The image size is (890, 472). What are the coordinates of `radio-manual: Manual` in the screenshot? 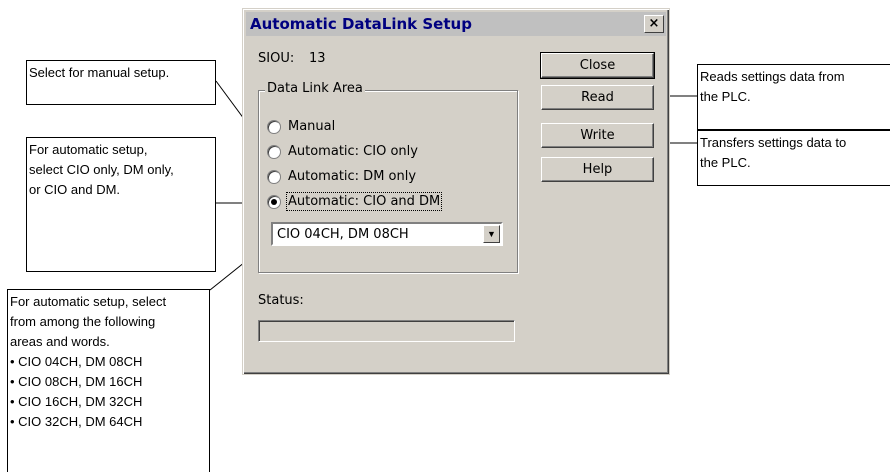 It's located at (301, 126).